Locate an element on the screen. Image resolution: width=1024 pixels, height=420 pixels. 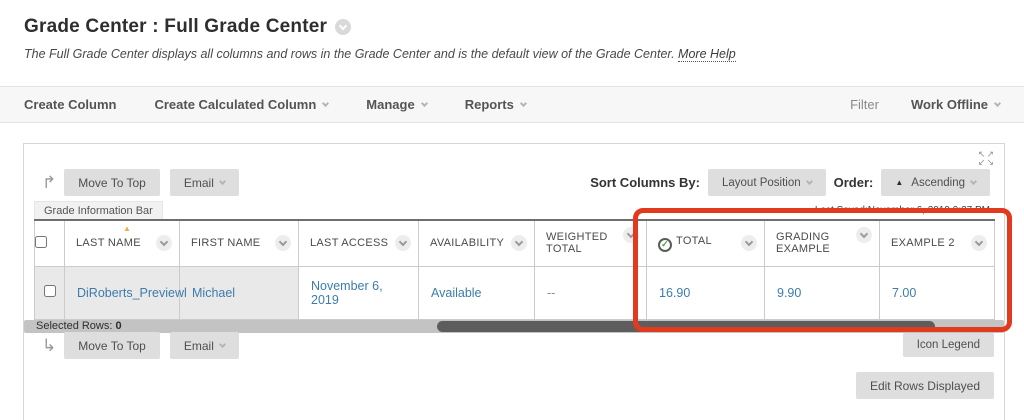
select-all-cell is located at coordinates (49, 243).